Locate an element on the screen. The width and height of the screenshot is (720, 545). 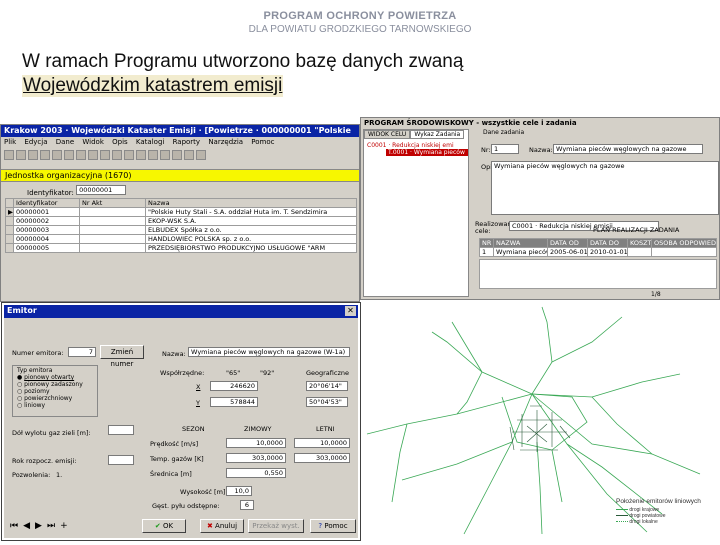
y-coord-field: 578844 is located at coordinates (234, 402).